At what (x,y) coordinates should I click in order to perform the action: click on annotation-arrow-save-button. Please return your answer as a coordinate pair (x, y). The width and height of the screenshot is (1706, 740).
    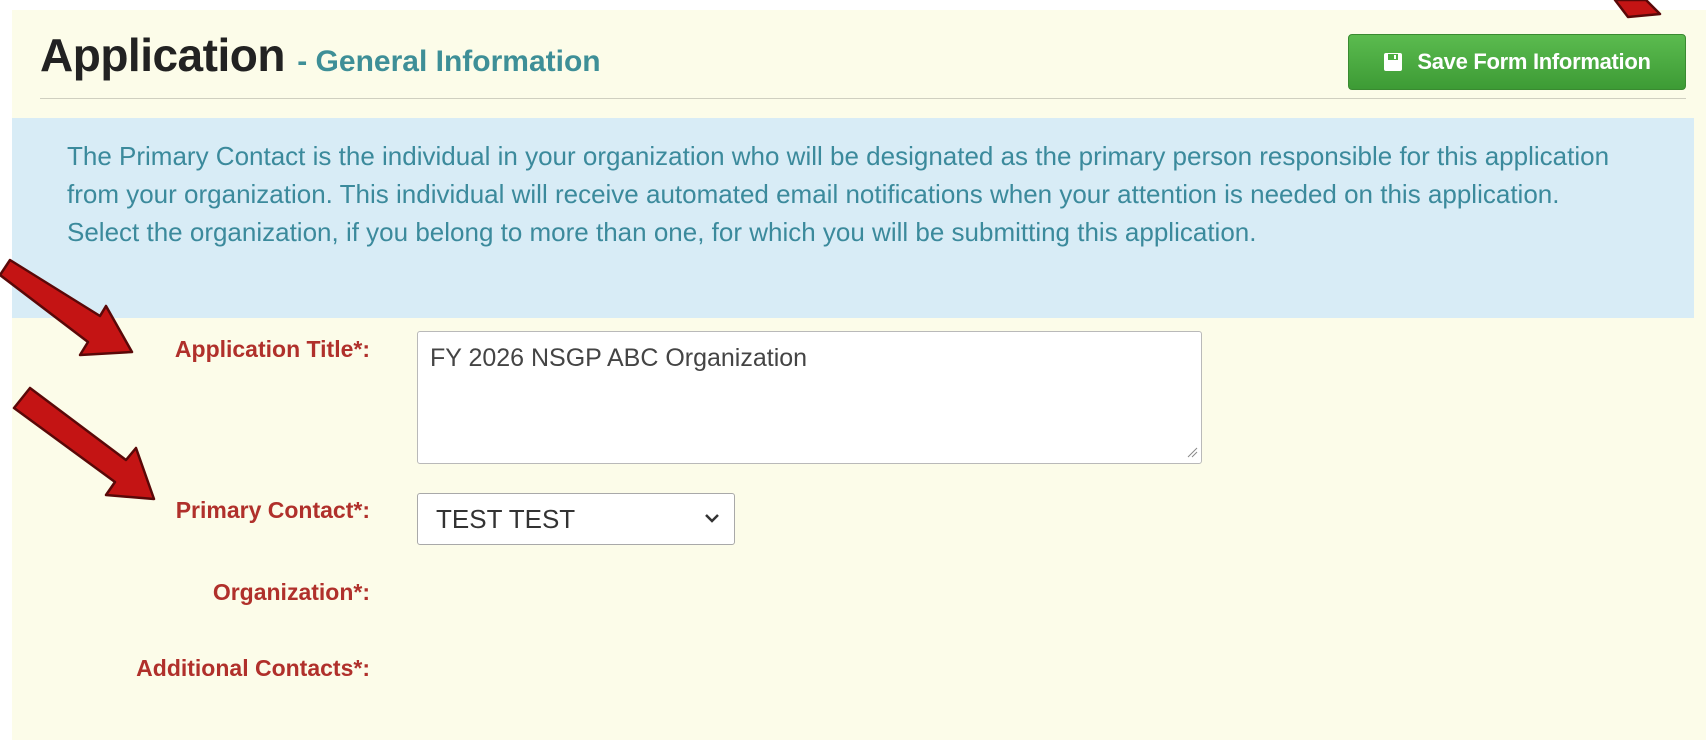
    Looking at the image, I should click on (1637, 9).